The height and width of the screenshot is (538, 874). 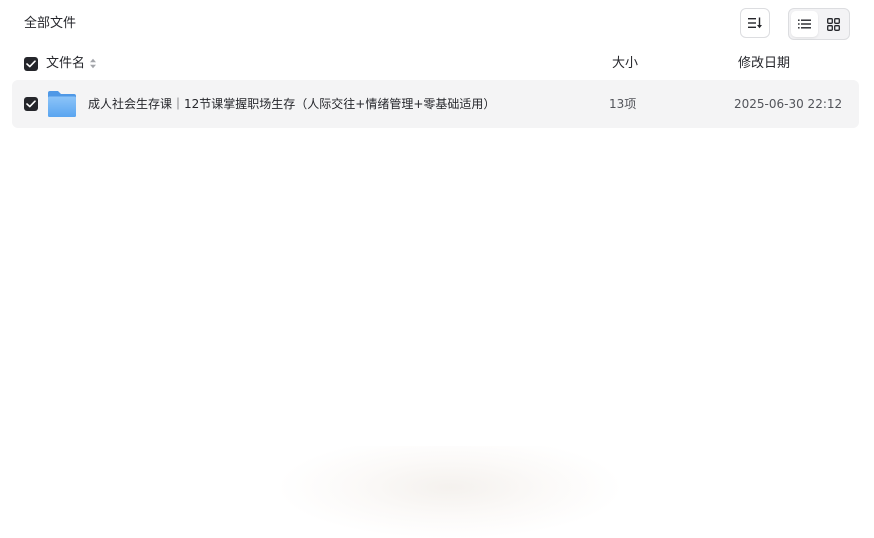 What do you see at coordinates (62, 104) in the screenshot?
I see `folder-icon` at bounding box center [62, 104].